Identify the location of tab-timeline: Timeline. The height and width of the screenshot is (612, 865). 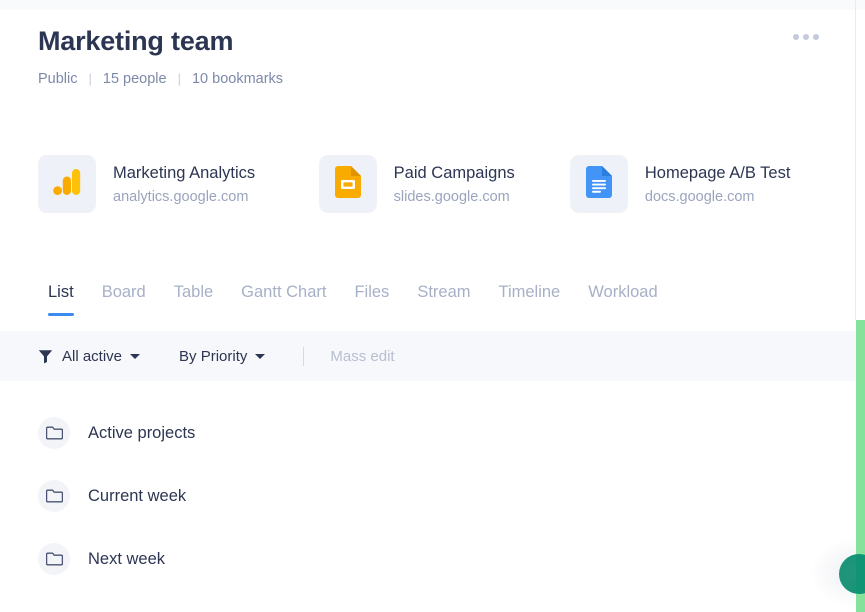
(530, 298).